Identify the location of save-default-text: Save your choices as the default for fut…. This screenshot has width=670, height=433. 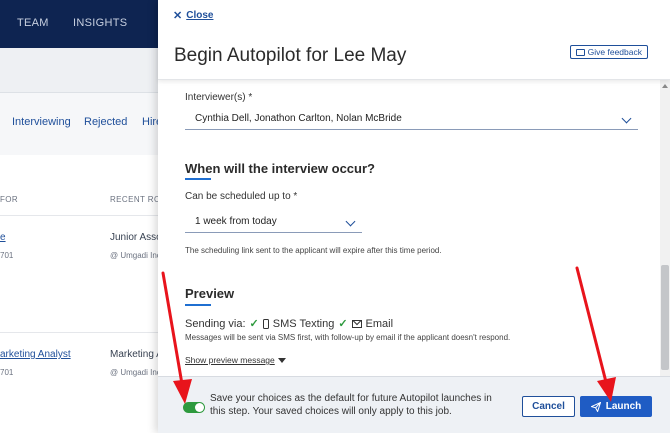
(351, 405).